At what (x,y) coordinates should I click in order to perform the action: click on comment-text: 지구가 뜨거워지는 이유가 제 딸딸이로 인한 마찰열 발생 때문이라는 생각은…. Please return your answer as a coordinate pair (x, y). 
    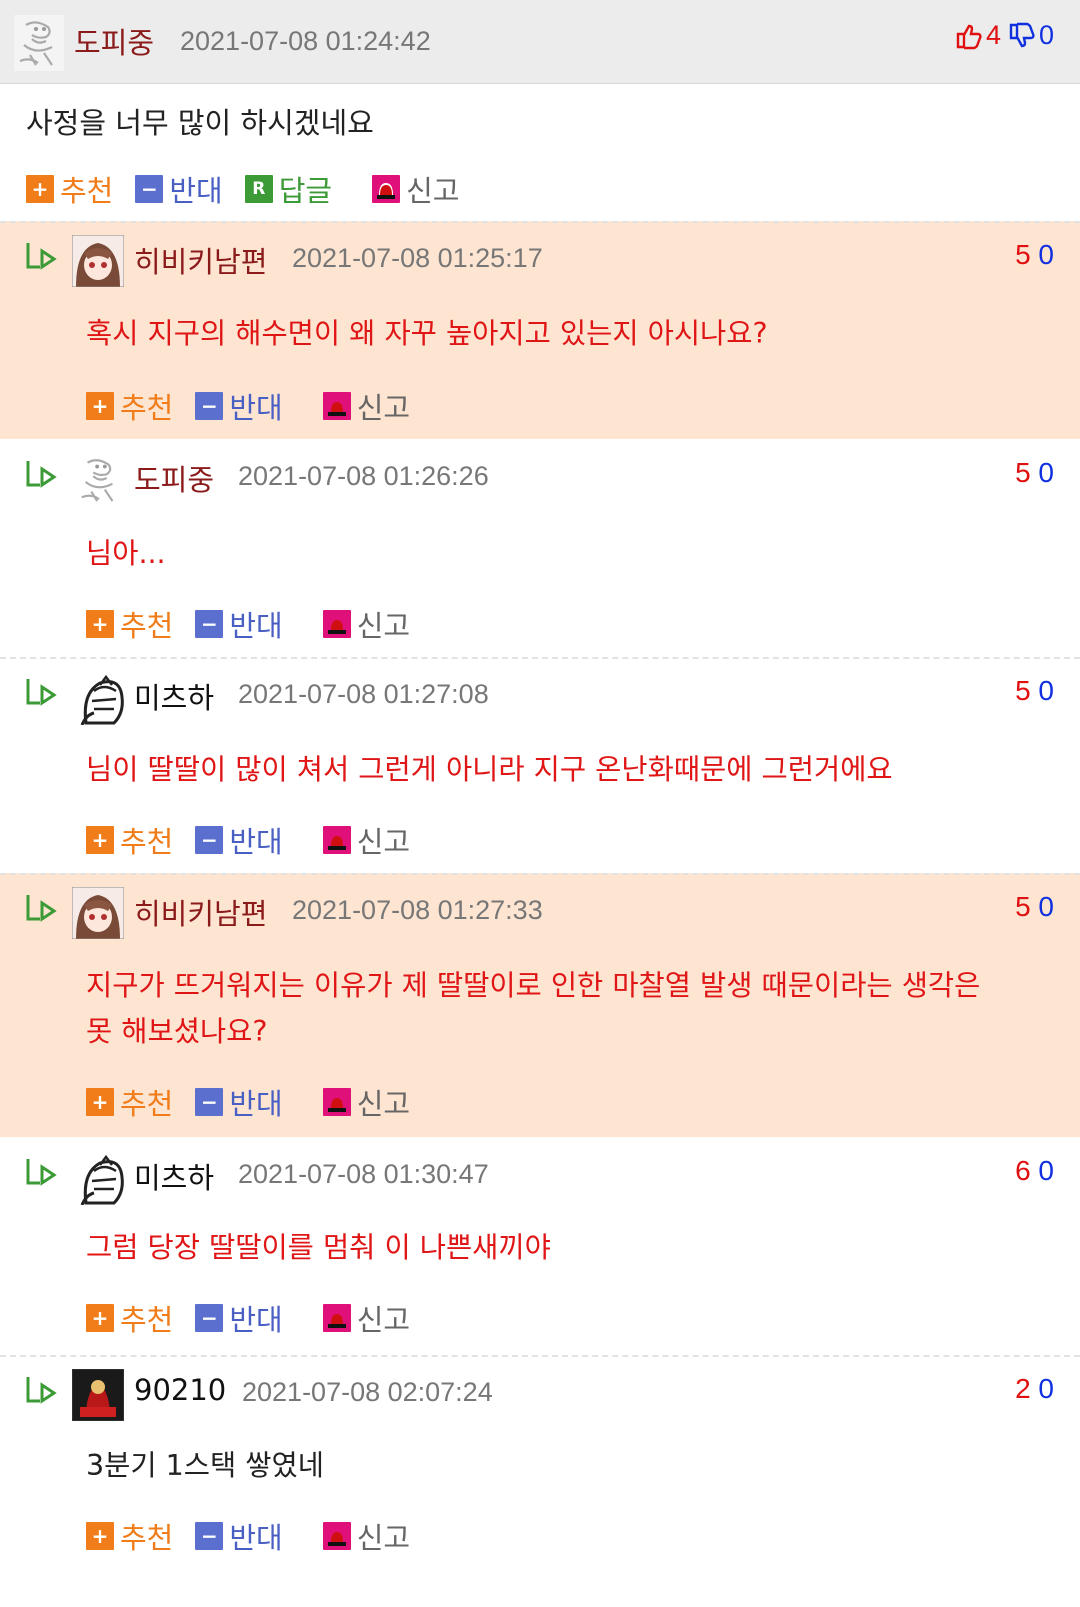
    Looking at the image, I should click on (566, 1009).